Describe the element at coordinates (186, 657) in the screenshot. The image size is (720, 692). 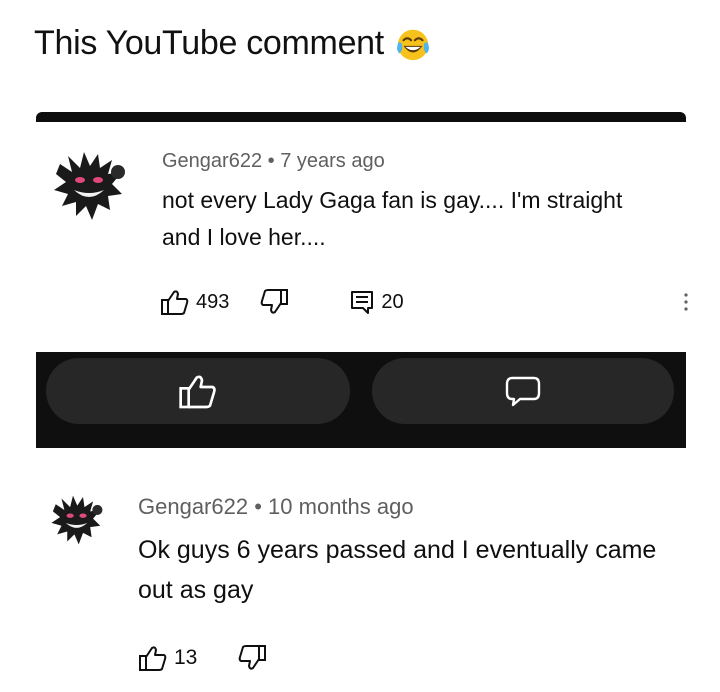
I see `like-count: 13` at that location.